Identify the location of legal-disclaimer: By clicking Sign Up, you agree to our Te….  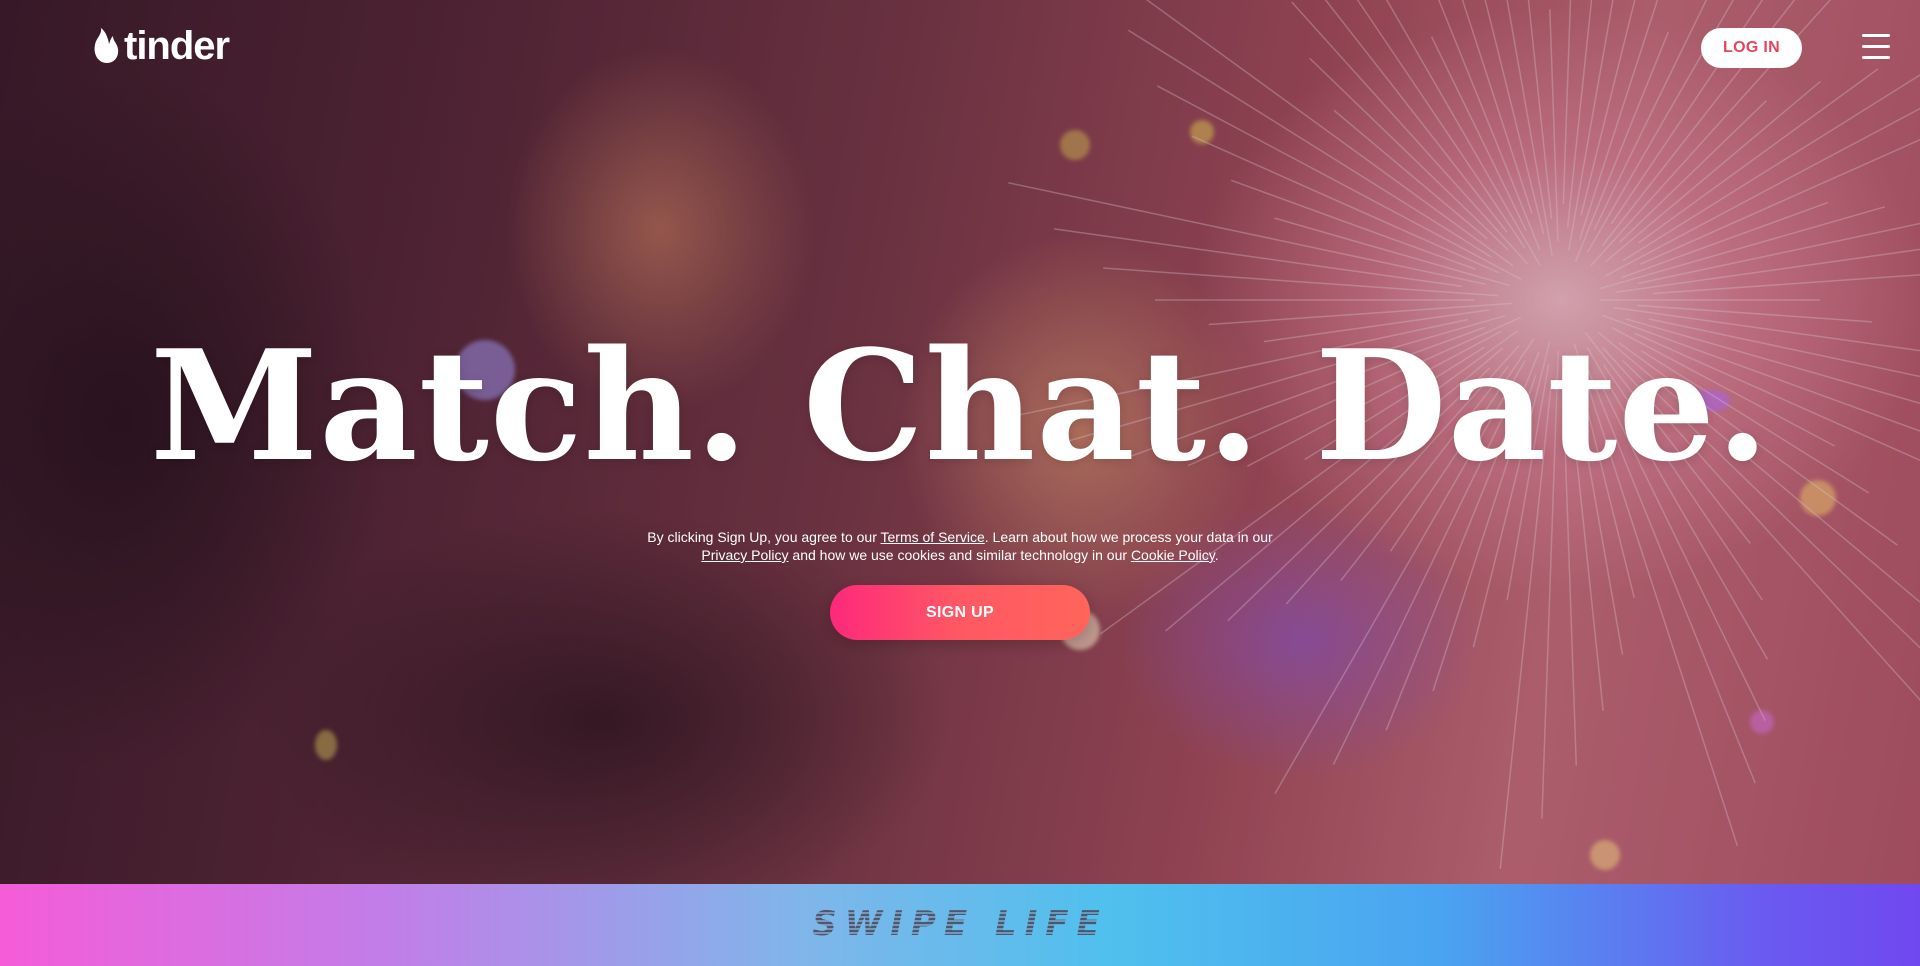
(960, 546).